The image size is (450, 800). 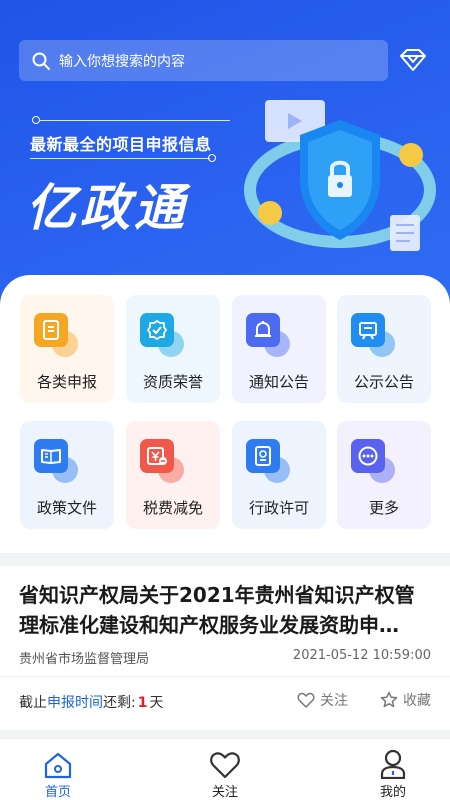 What do you see at coordinates (383, 382) in the screenshot?
I see `grid-item-label: 公示公告` at bounding box center [383, 382].